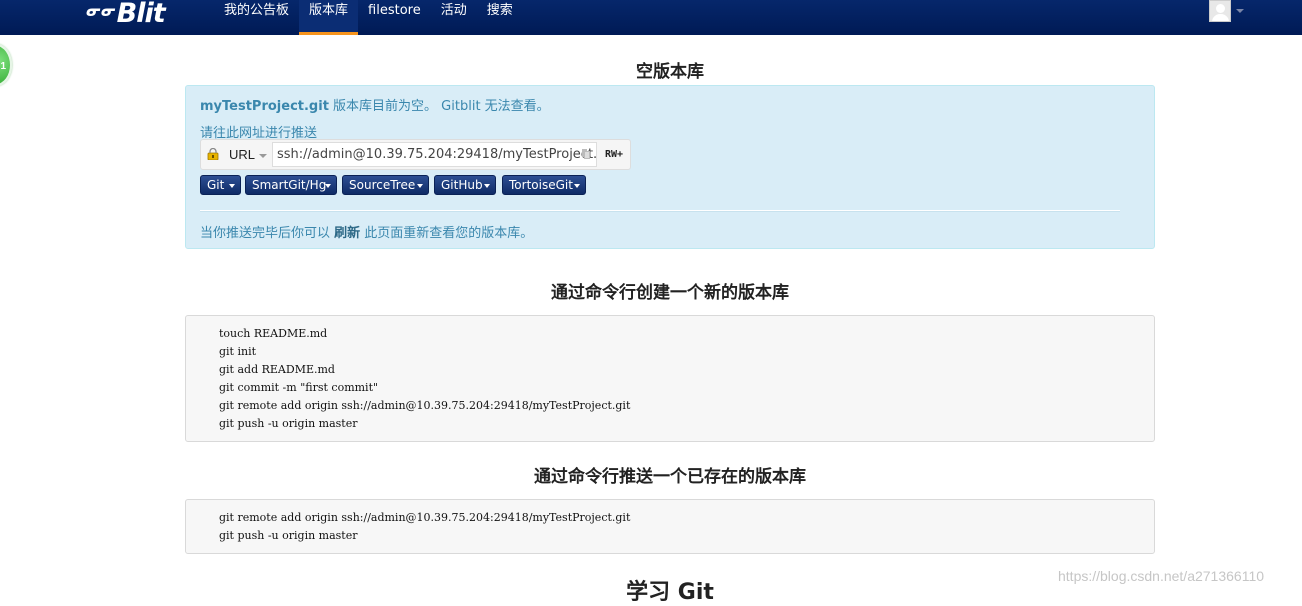 Image resolution: width=1302 pixels, height=606 pixels. Describe the element at coordinates (291, 185) in the screenshot. I see `smartgit-client-button: SmartGit/Hg` at that location.